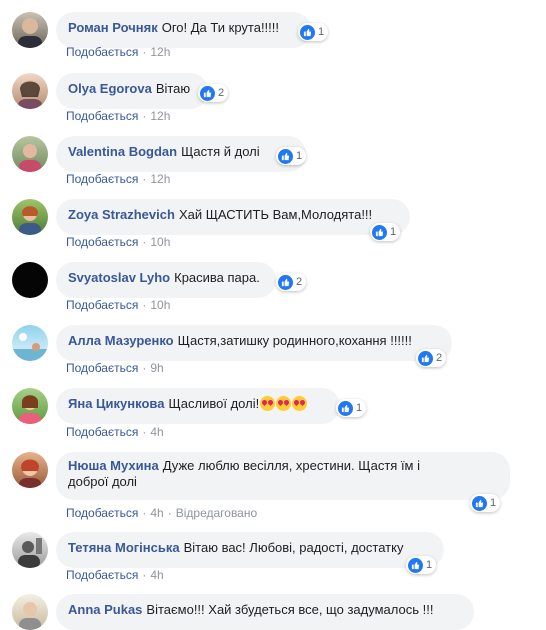 Image resolution: width=546 pixels, height=630 pixels. I want to click on comment-text-continued: доброї долі, so click(102, 481).